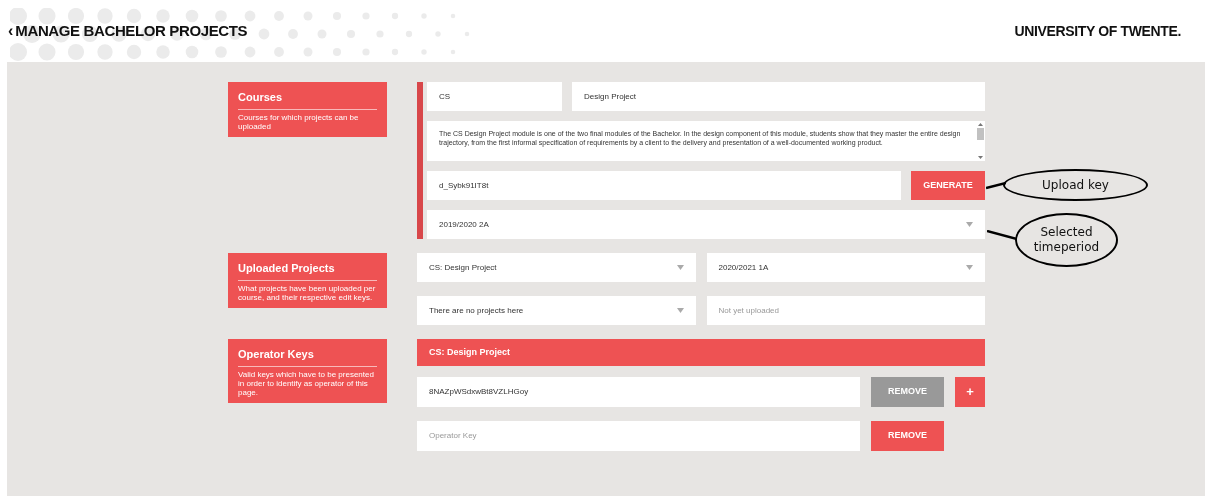  I want to click on scroll-down-icon, so click(980, 157).